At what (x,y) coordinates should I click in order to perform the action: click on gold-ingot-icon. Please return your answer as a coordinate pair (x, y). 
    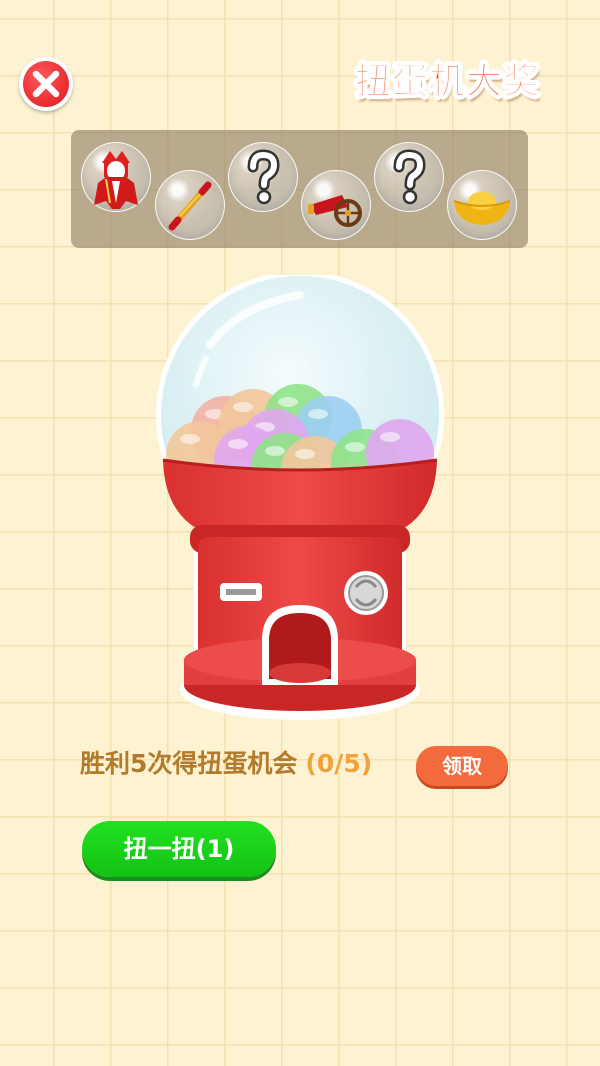
    Looking at the image, I should click on (482, 205).